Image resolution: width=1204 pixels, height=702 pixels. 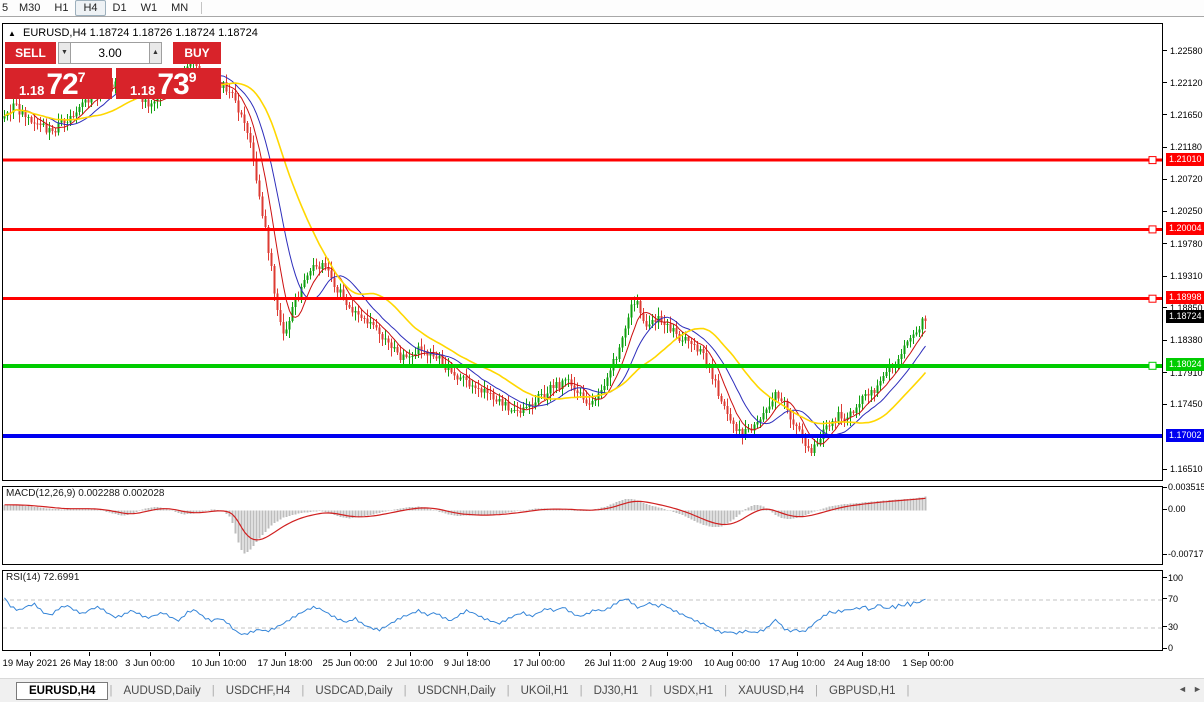 What do you see at coordinates (467, 663) in the screenshot?
I see `time-axis-label: 9 Jul 18:00` at bounding box center [467, 663].